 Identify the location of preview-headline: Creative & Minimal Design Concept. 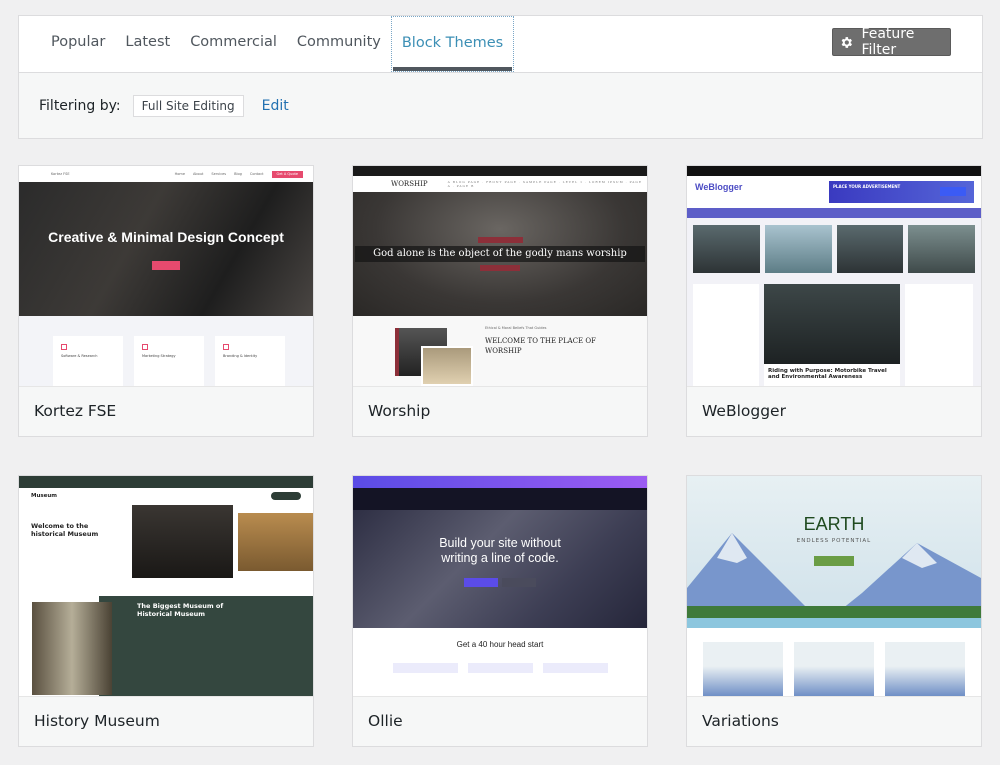
(166, 236).